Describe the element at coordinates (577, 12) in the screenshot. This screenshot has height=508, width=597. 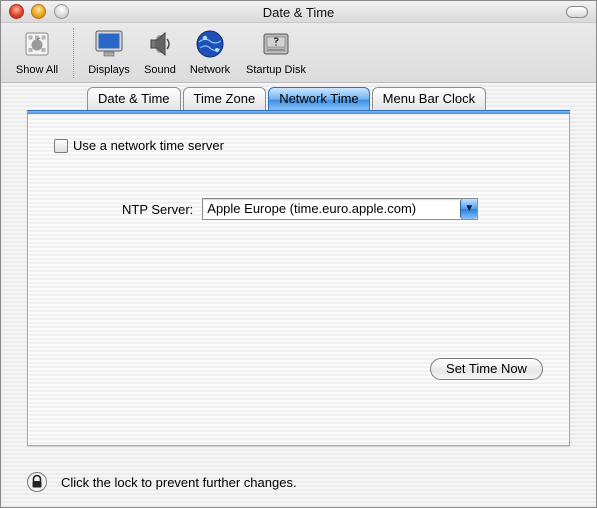
I see `toolbar-toggle-button` at that location.